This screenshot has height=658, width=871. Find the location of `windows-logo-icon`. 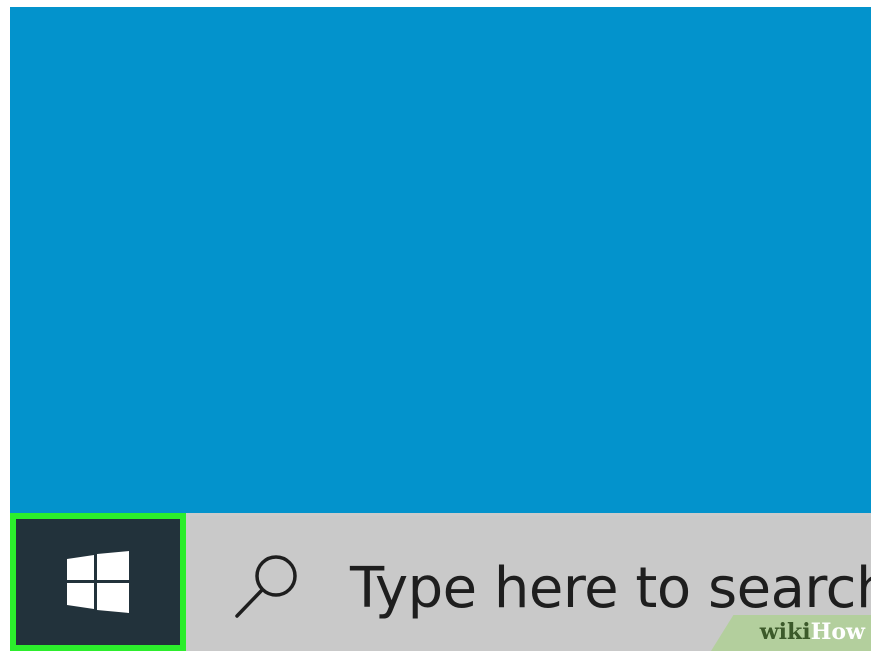

windows-logo-icon is located at coordinates (98, 582).